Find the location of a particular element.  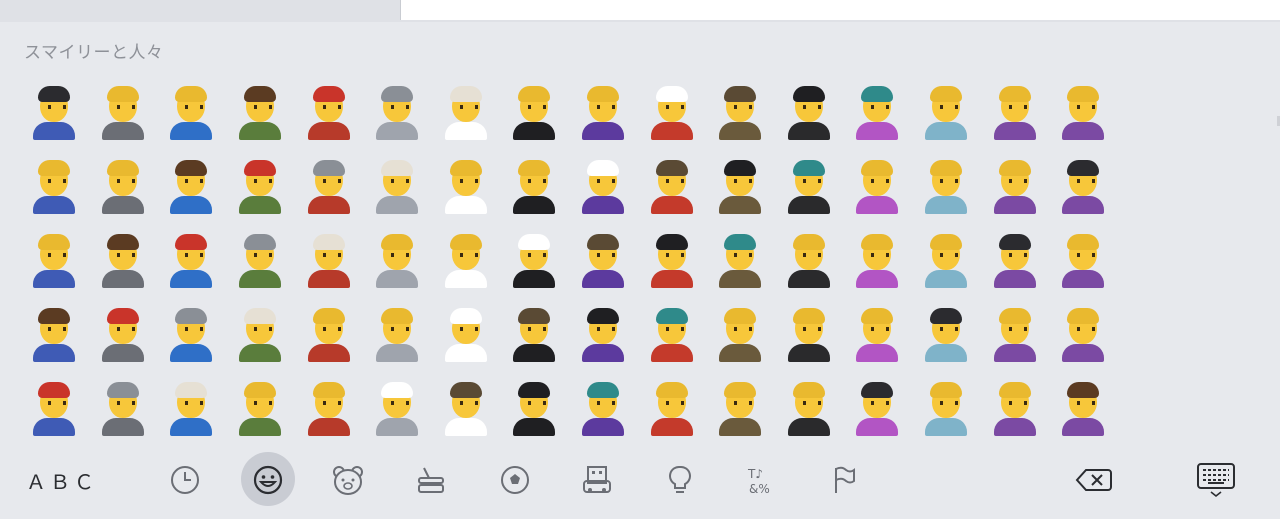

emoji-laptop-woman is located at coordinates (54, 333).